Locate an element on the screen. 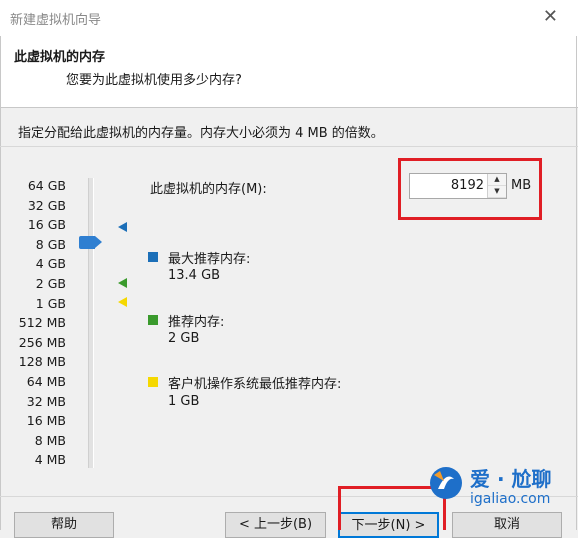 The height and width of the screenshot is (538, 578). scale-tick: 256 MB is located at coordinates (42, 342).